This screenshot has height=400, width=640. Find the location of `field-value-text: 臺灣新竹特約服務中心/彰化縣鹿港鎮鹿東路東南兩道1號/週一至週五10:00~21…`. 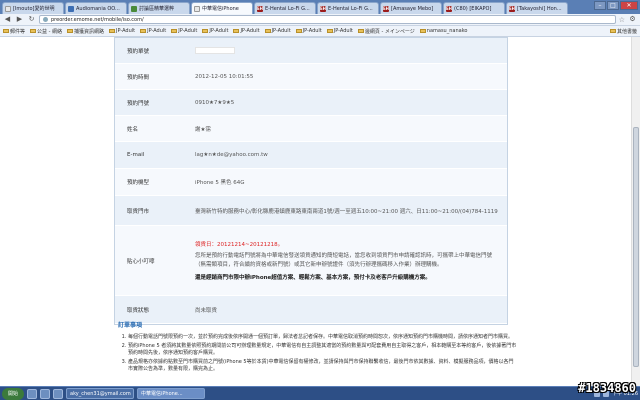

field-value-text: 臺灣新竹特約服務中心/彰化縣鹿港鎮鹿東路東南兩道1號/週一至週五10:00~21… is located at coordinates (346, 211).